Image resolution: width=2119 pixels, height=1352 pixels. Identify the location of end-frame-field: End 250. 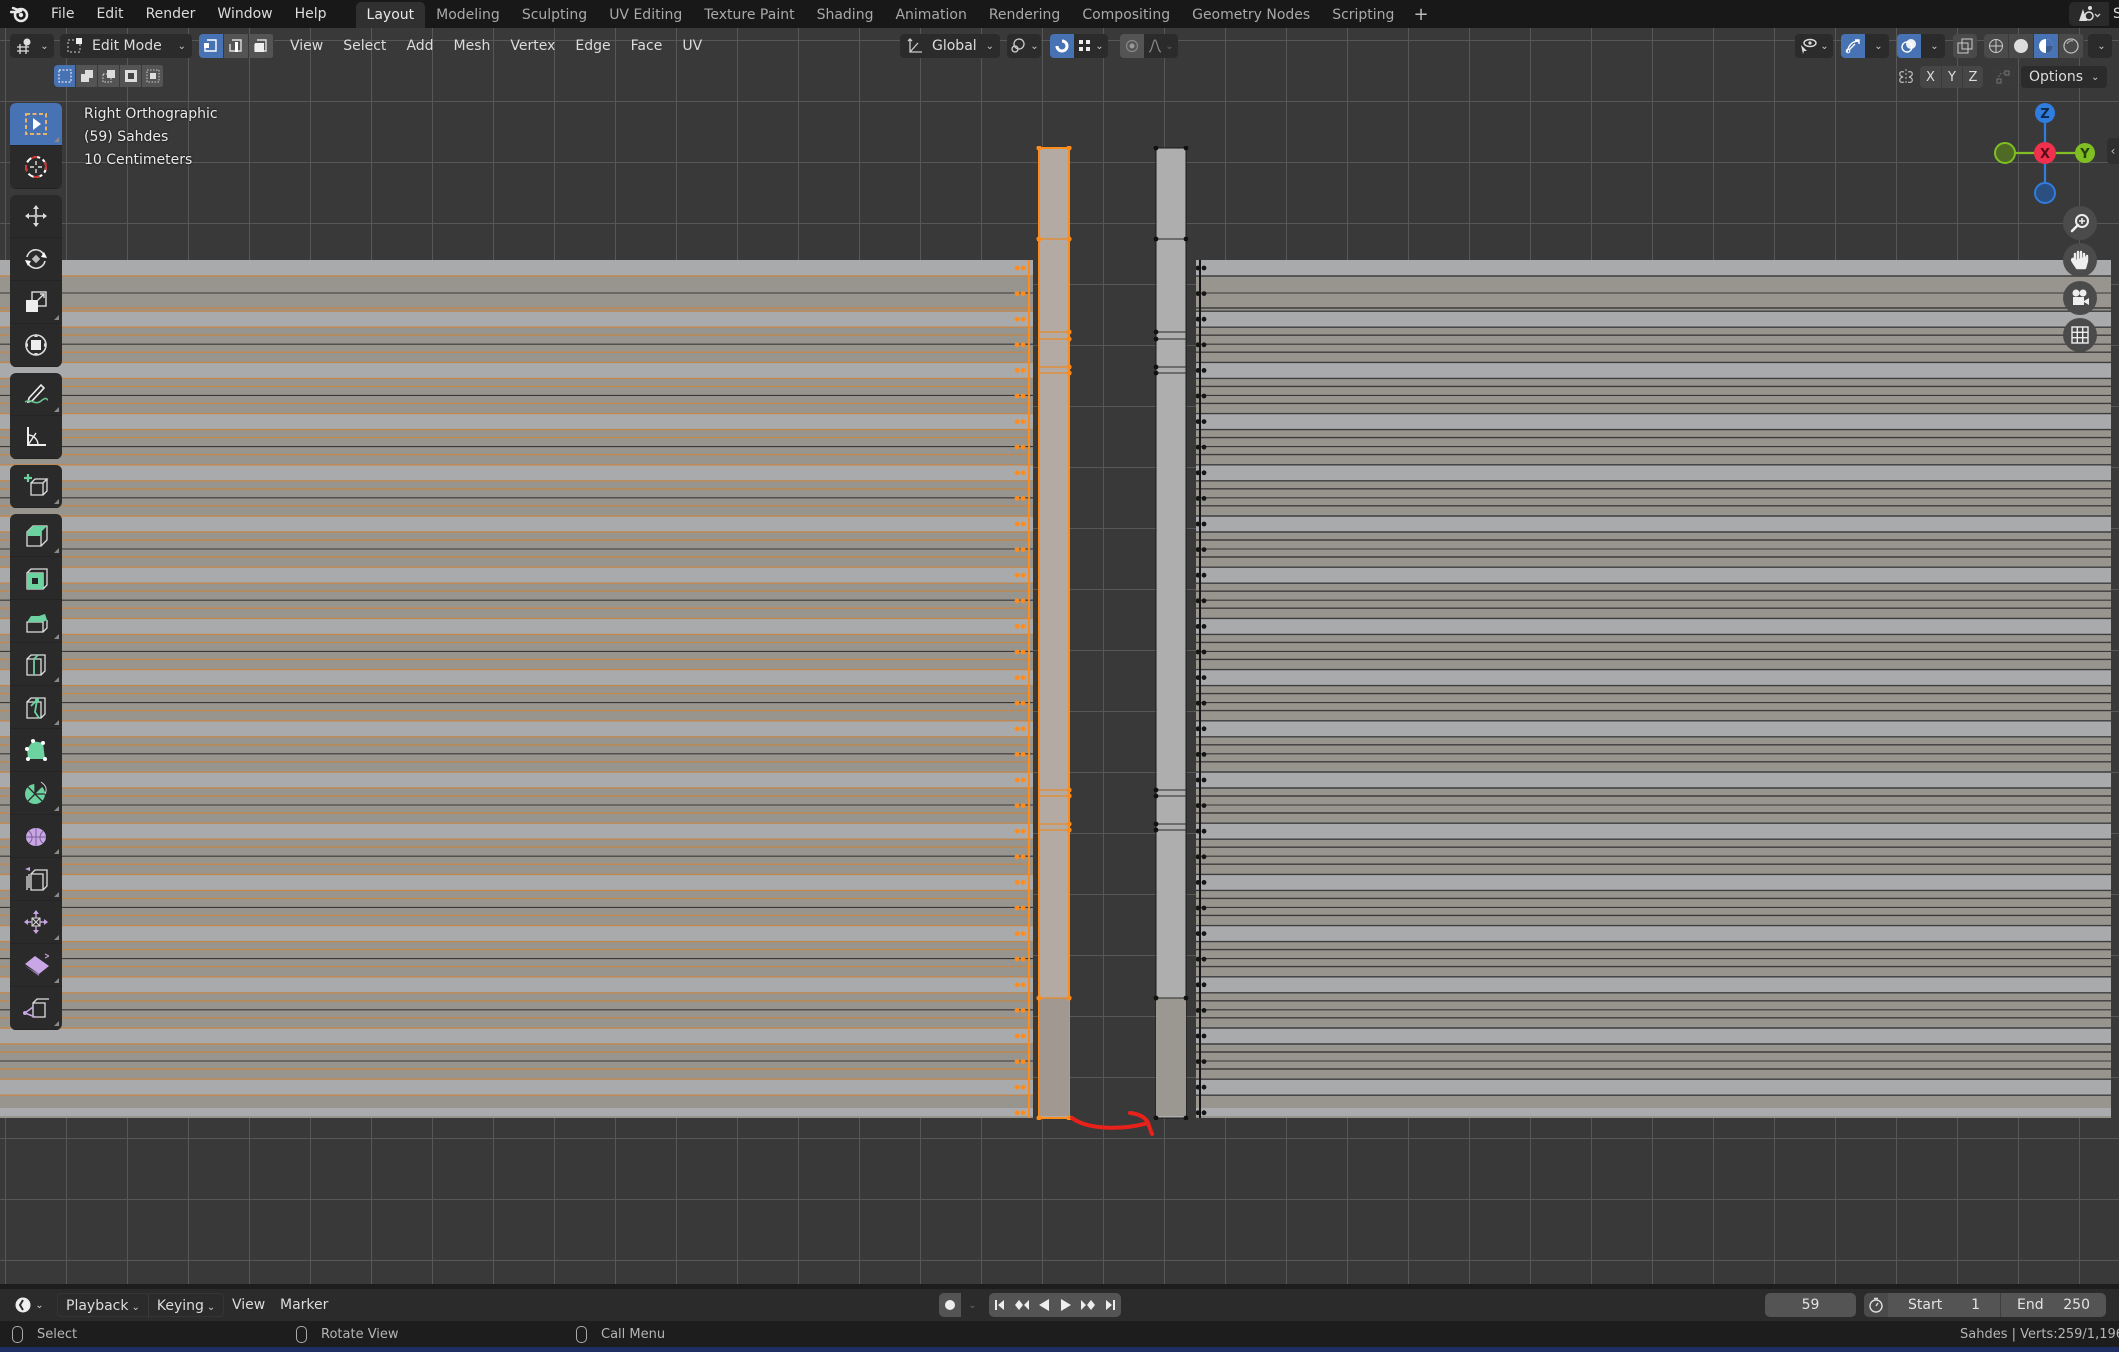
(2053, 1305).